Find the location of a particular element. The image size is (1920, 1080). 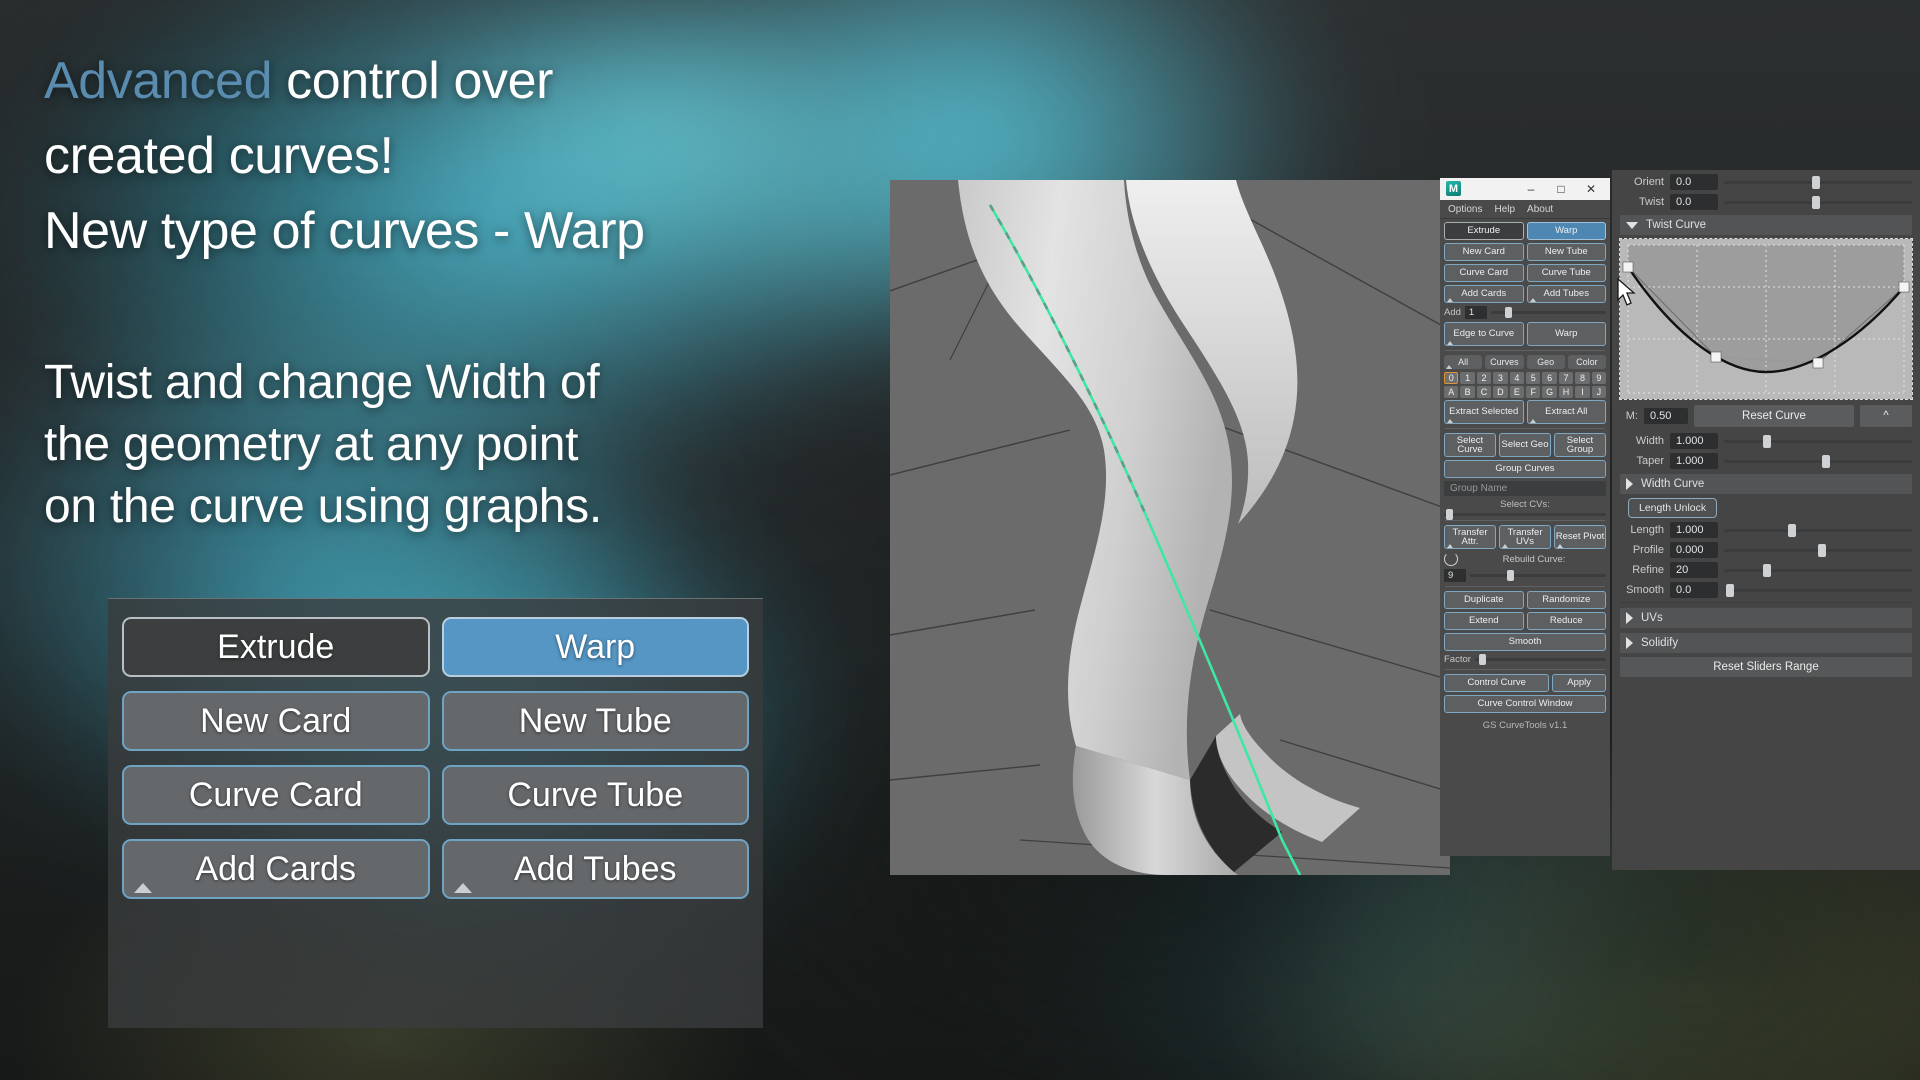

slider-row-profile: Profile 0.000 is located at coordinates (1766, 550).